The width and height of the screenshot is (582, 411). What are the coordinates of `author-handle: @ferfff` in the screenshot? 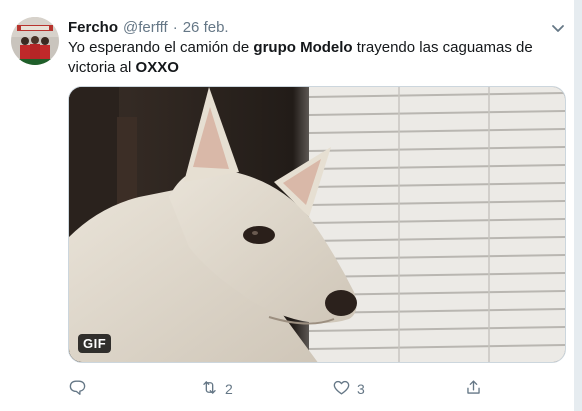 It's located at (145, 27).